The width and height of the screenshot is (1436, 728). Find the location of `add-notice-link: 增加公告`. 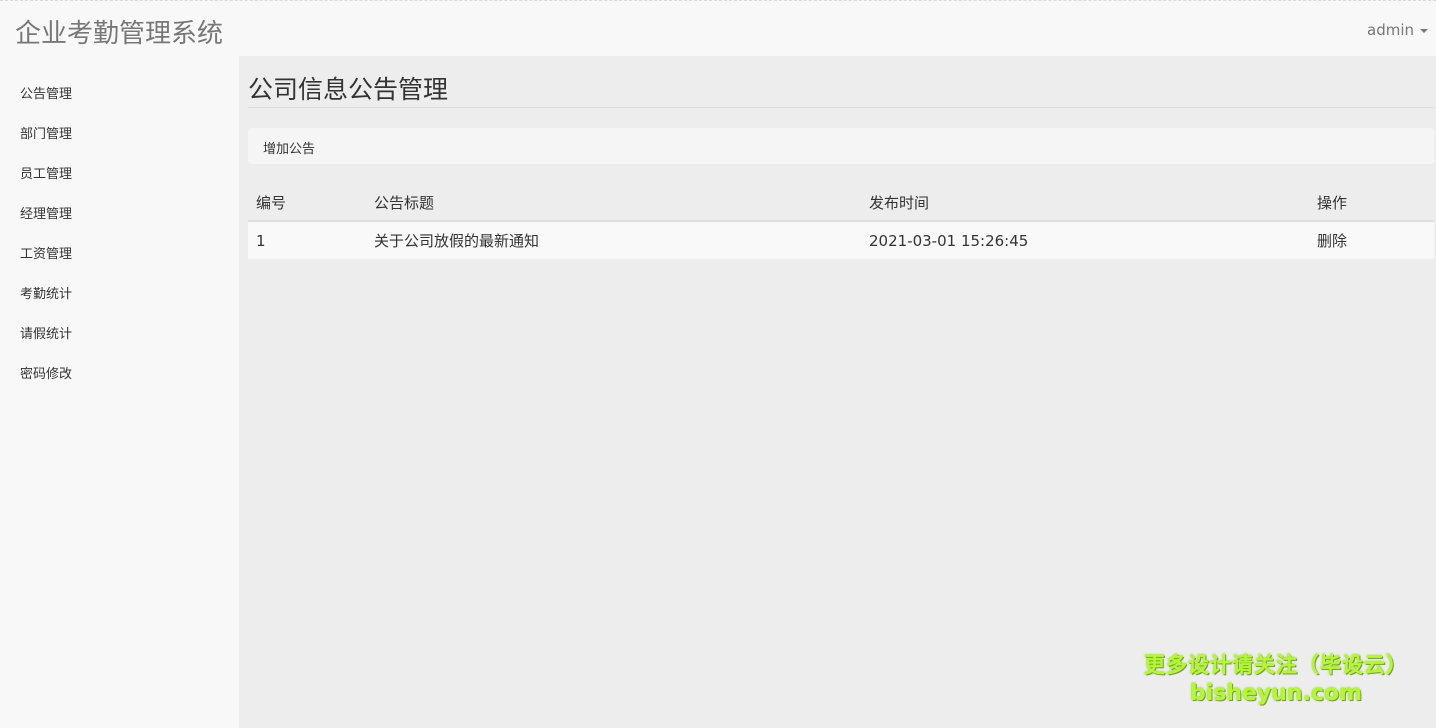

add-notice-link: 增加公告 is located at coordinates (289, 147).